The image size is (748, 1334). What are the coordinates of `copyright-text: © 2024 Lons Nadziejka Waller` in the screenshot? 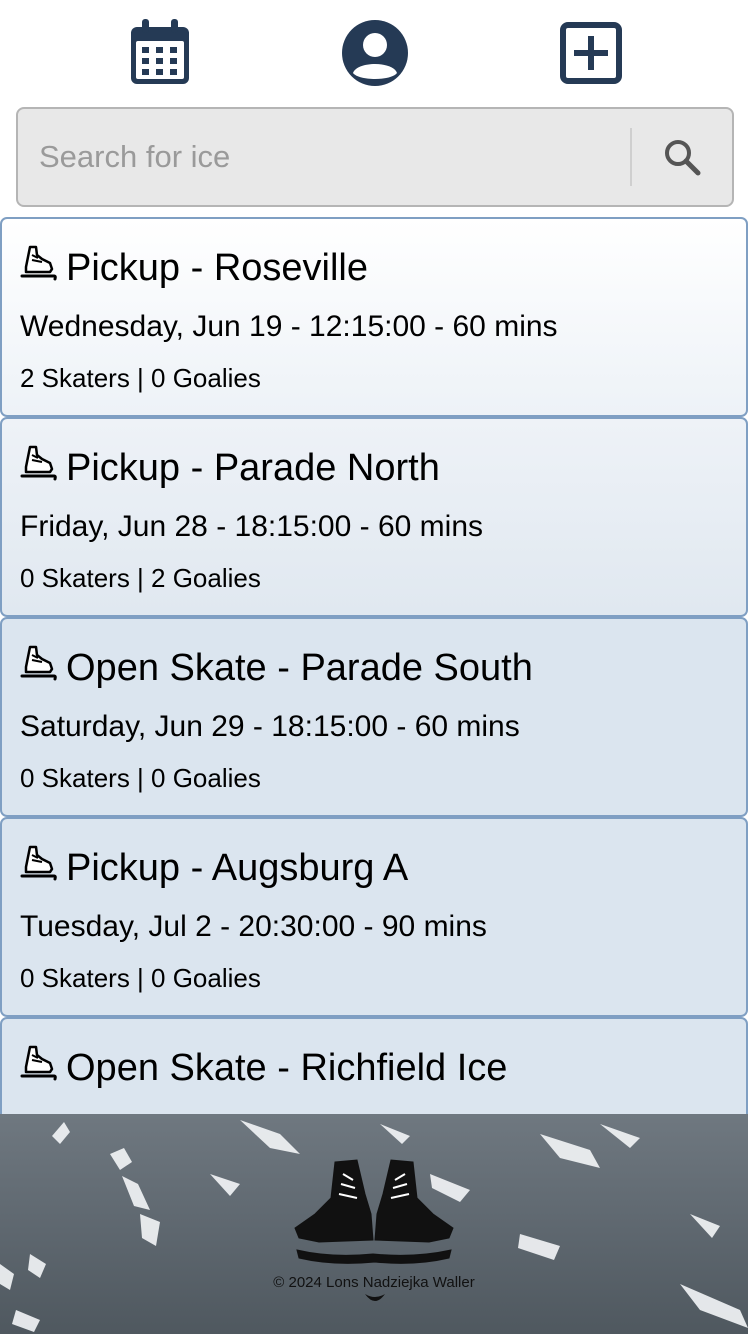 It's located at (374, 1282).